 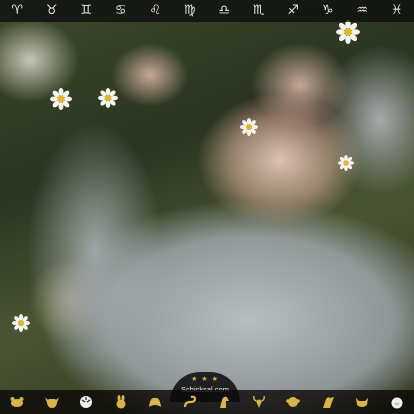 What do you see at coordinates (52, 11) in the screenshot?
I see `taurus-icon: ♉` at bounding box center [52, 11].